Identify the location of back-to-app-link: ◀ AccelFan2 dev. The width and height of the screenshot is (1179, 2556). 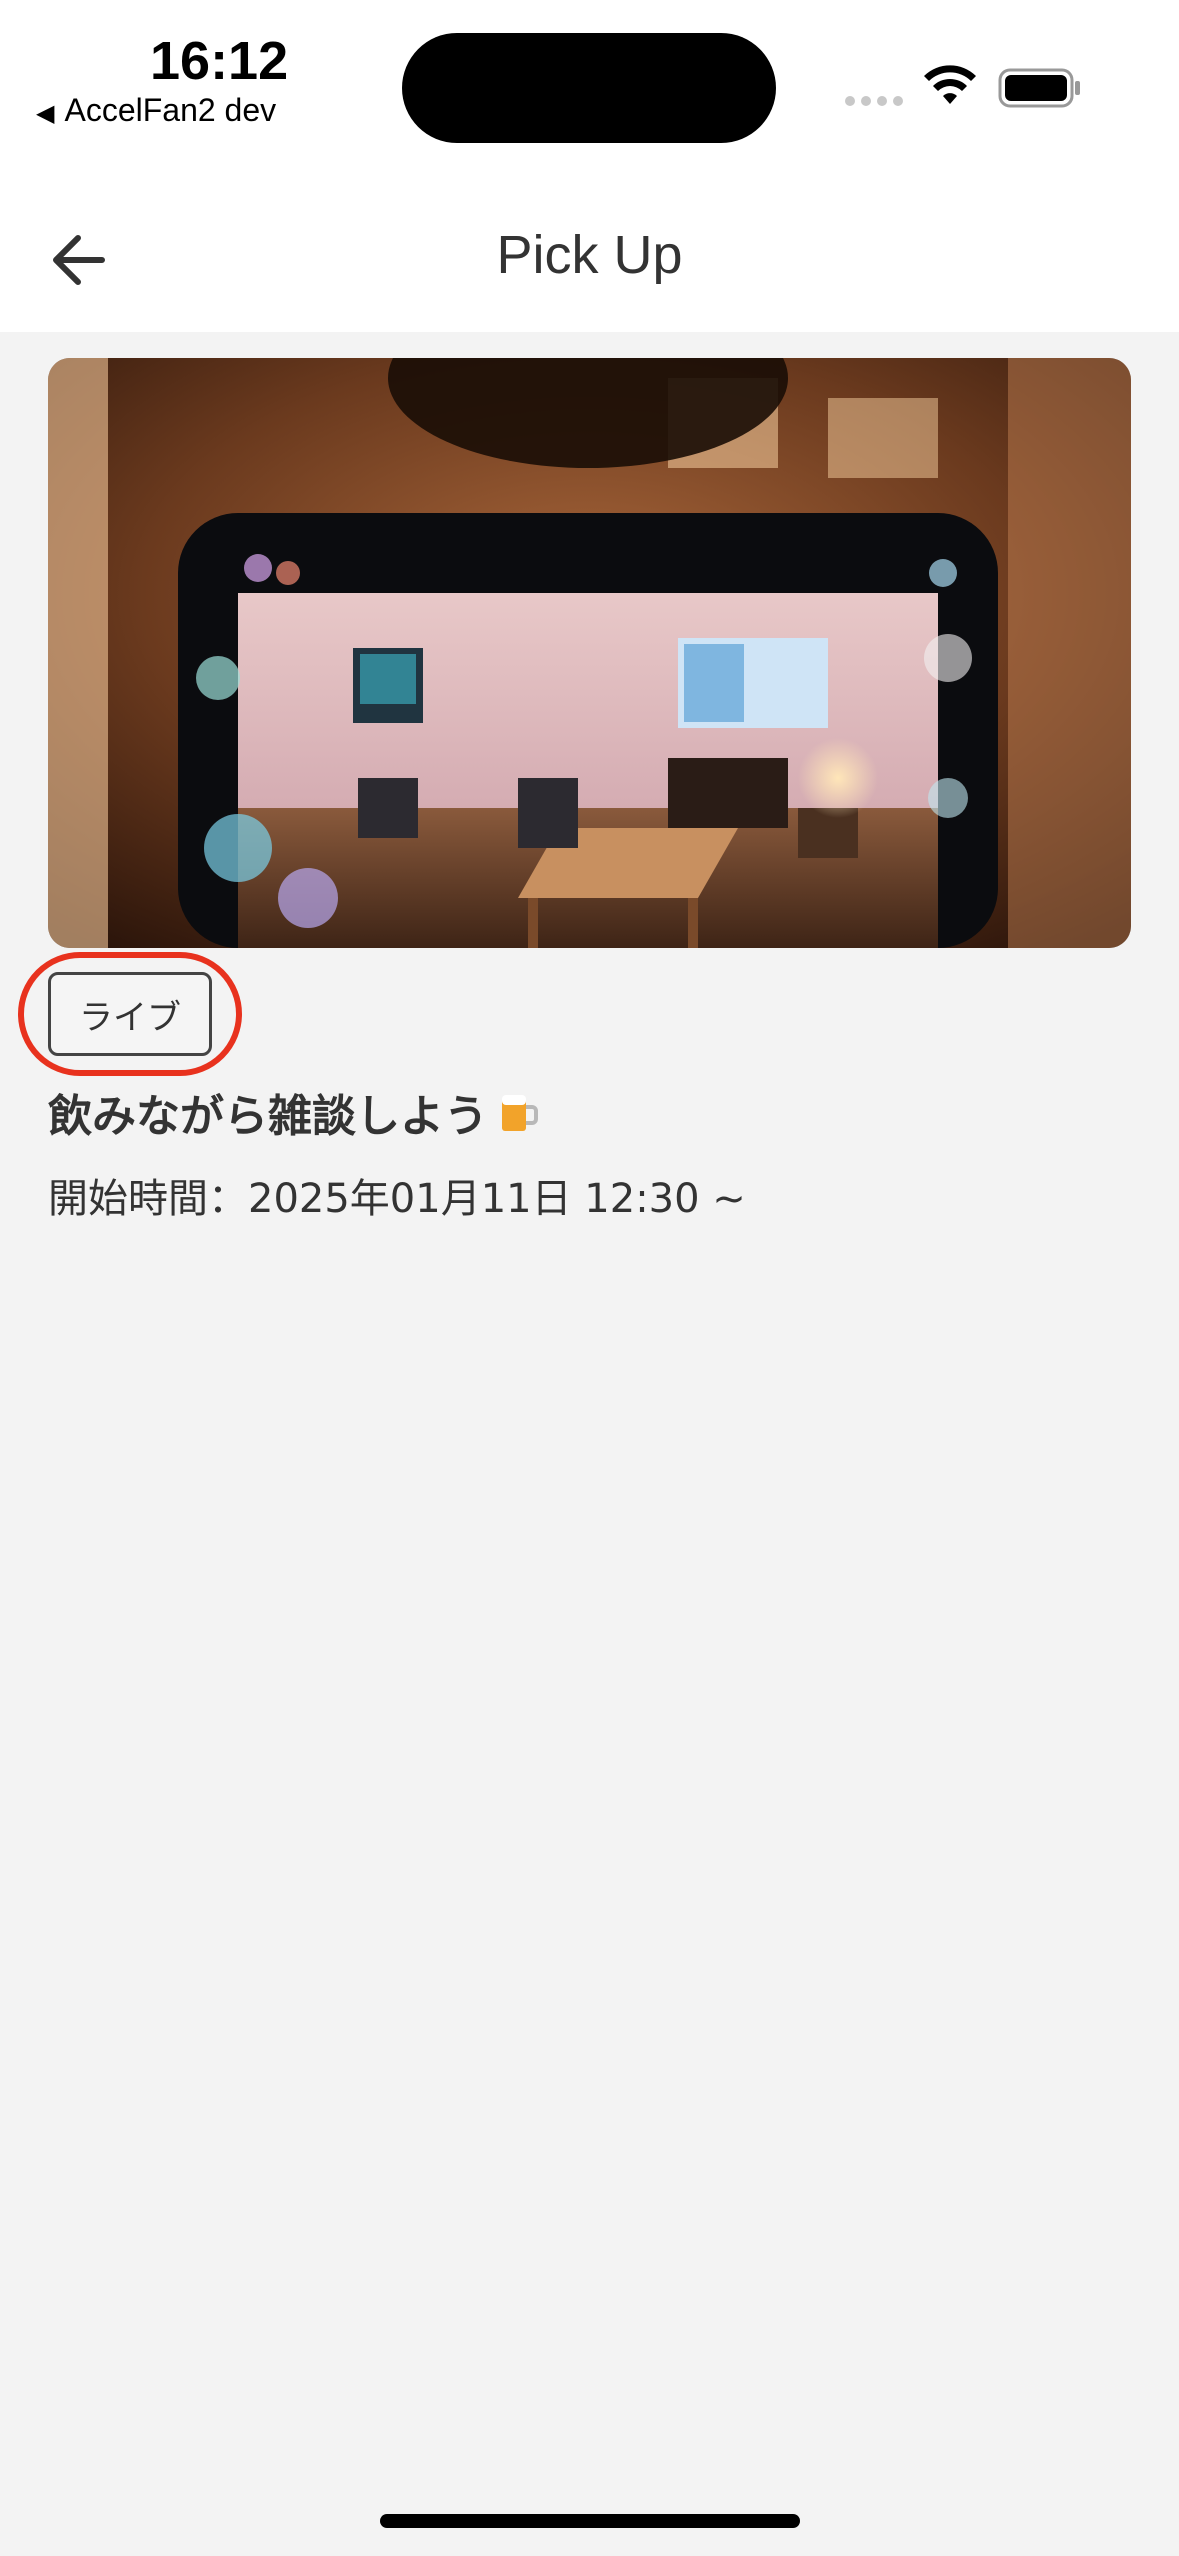
(156, 110).